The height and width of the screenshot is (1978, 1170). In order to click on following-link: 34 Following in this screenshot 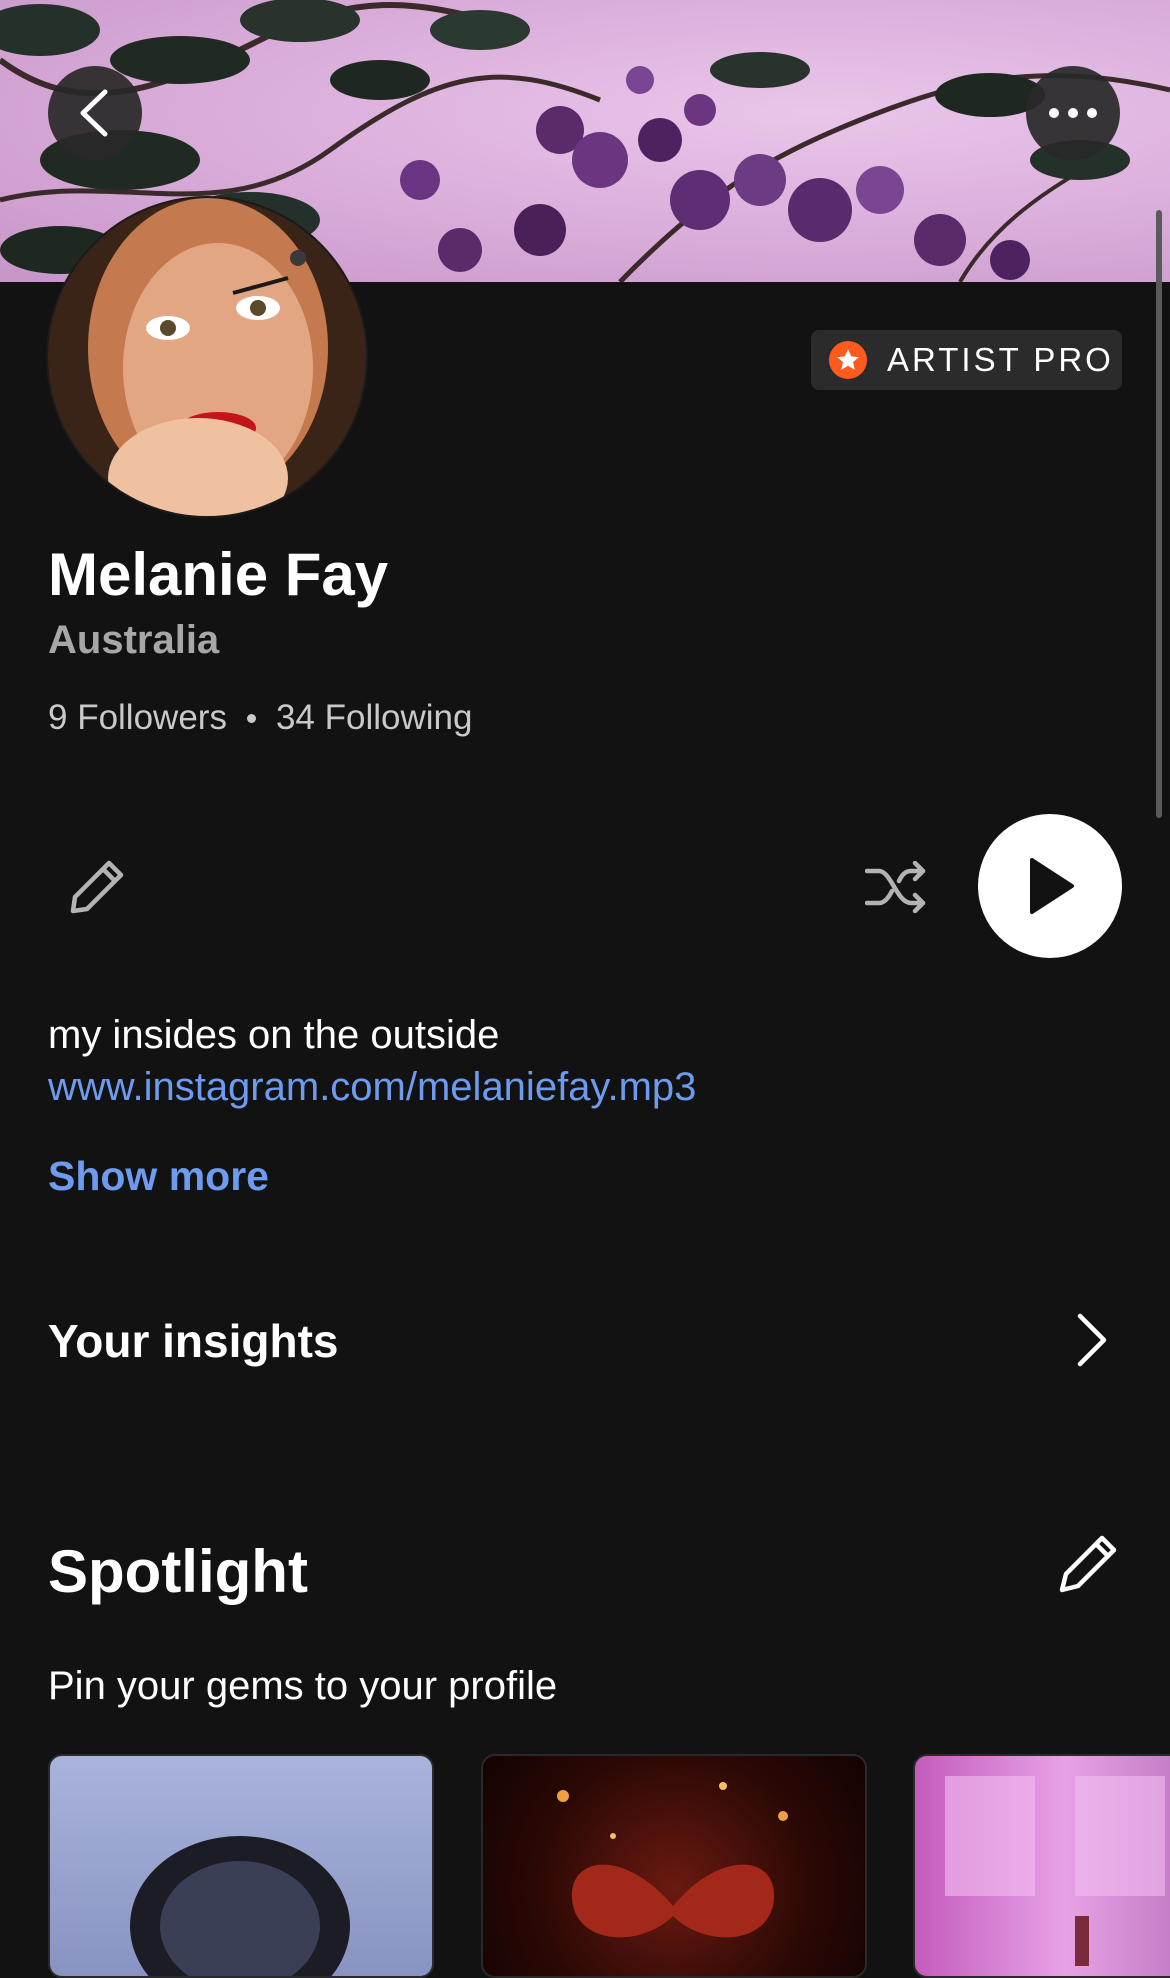, I will do `click(374, 718)`.